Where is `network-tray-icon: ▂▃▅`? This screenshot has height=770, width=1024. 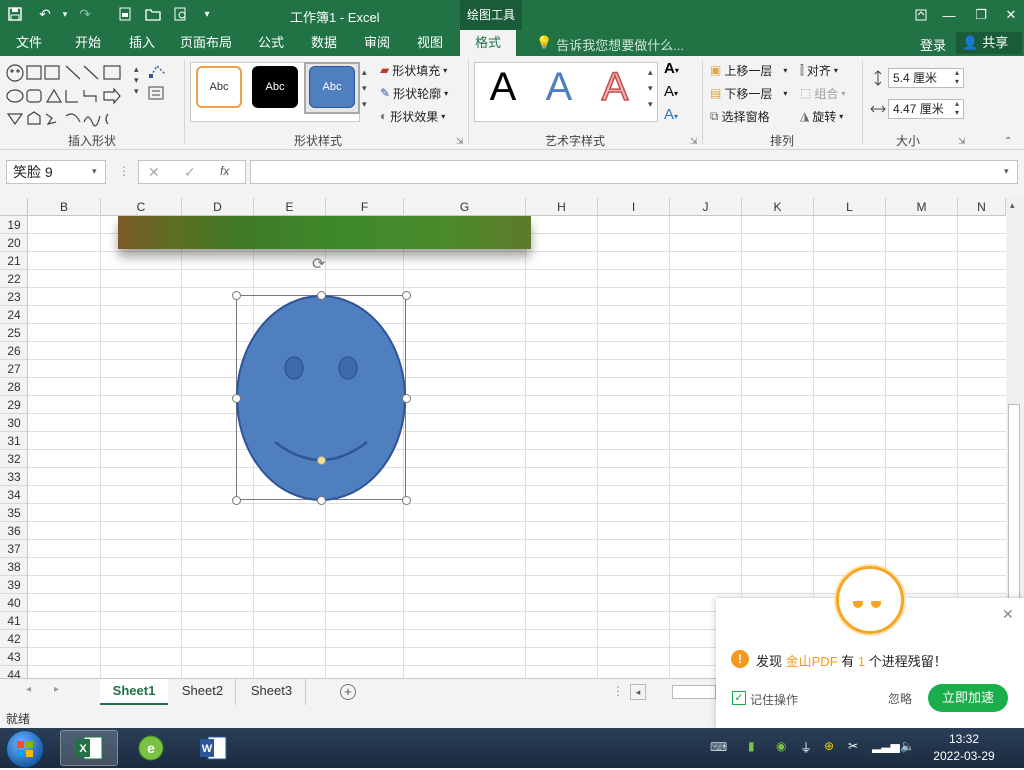 network-tray-icon: ▂▃▅ is located at coordinates (886, 746).